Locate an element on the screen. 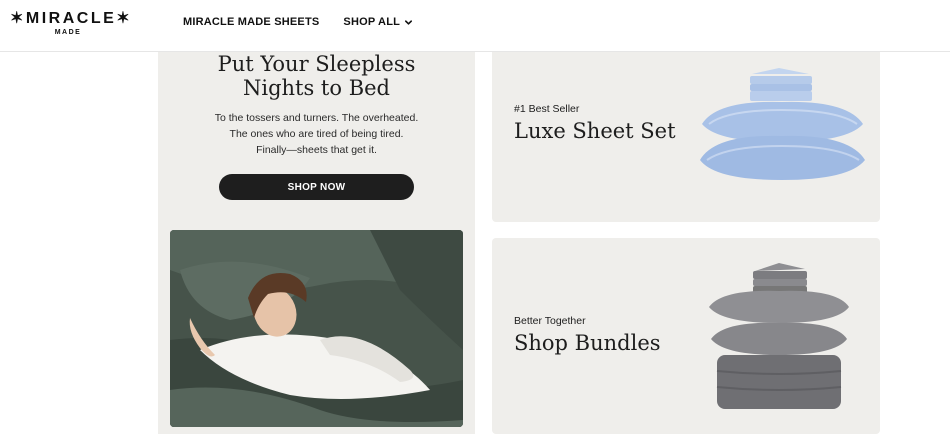  nav-miracle-made-sheets: MIRACLE MADE SHEETS is located at coordinates (251, 22).